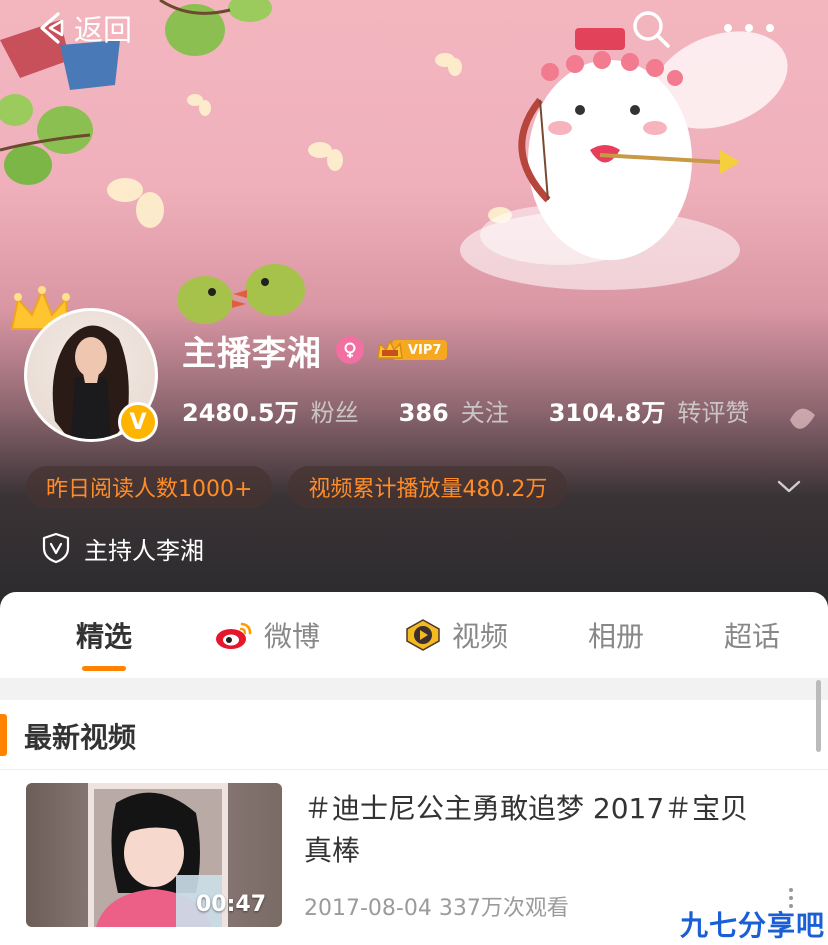  Describe the element at coordinates (423, 635) in the screenshot. I see `video-play-icon` at that location.